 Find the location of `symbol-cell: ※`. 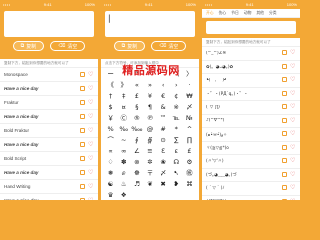

symbol-cell: ※ is located at coordinates (176, 107).